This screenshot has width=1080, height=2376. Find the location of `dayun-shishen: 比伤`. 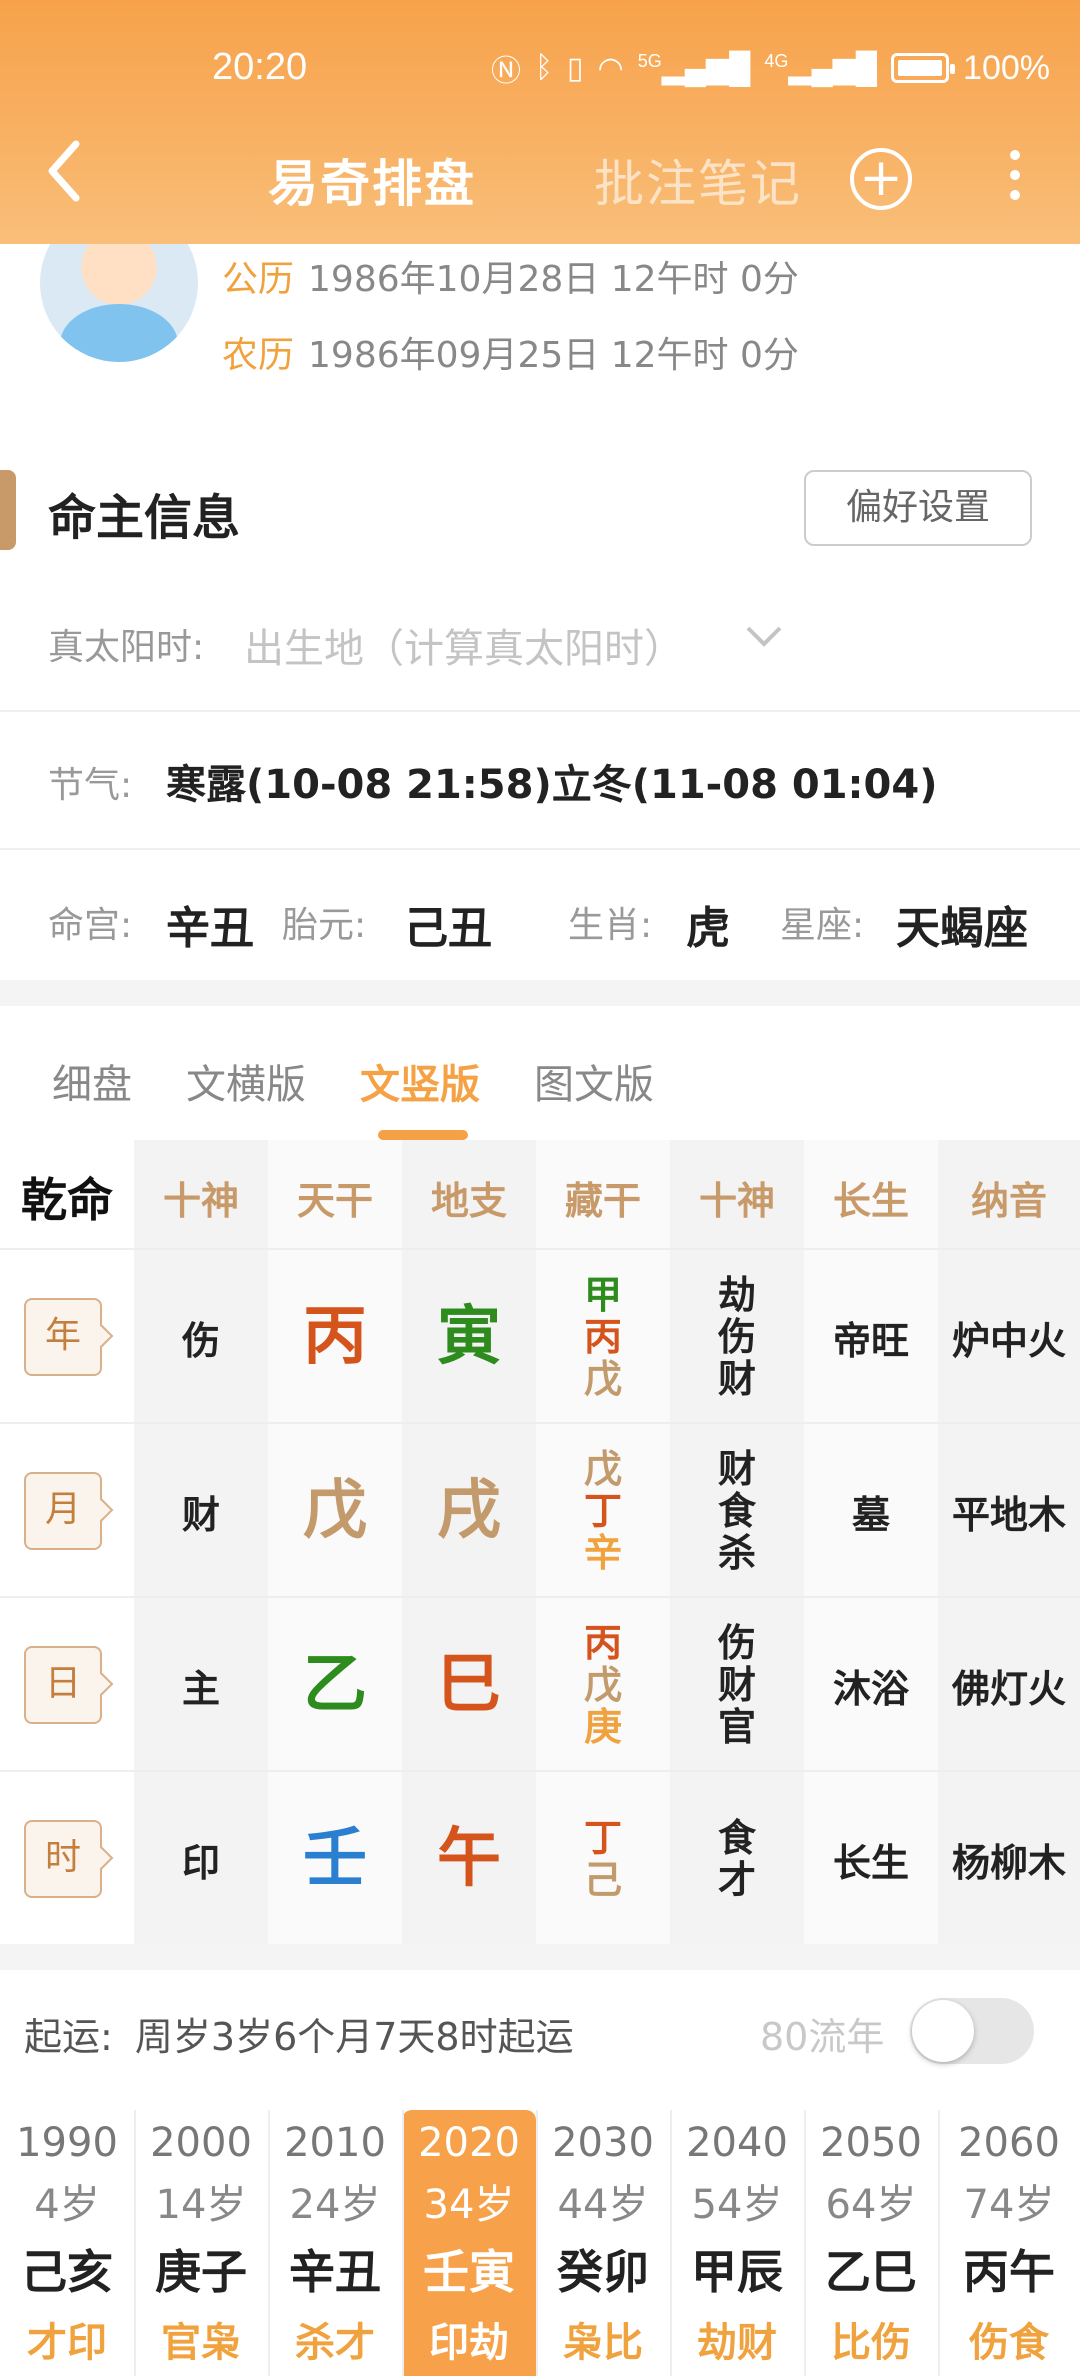

dayun-shishen: 比伤 is located at coordinates (871, 2343).